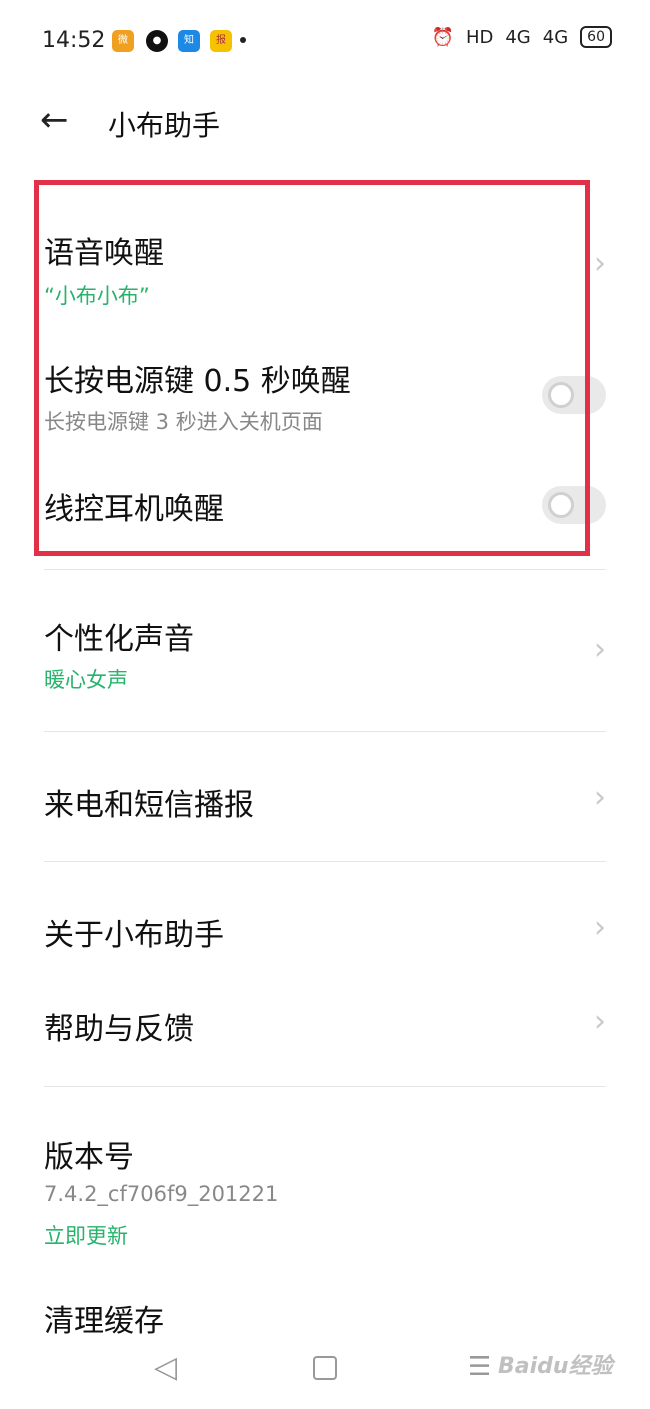 This screenshot has height=1409, width=650. Describe the element at coordinates (157, 41) in the screenshot. I see `app-black-icon: ●` at that location.